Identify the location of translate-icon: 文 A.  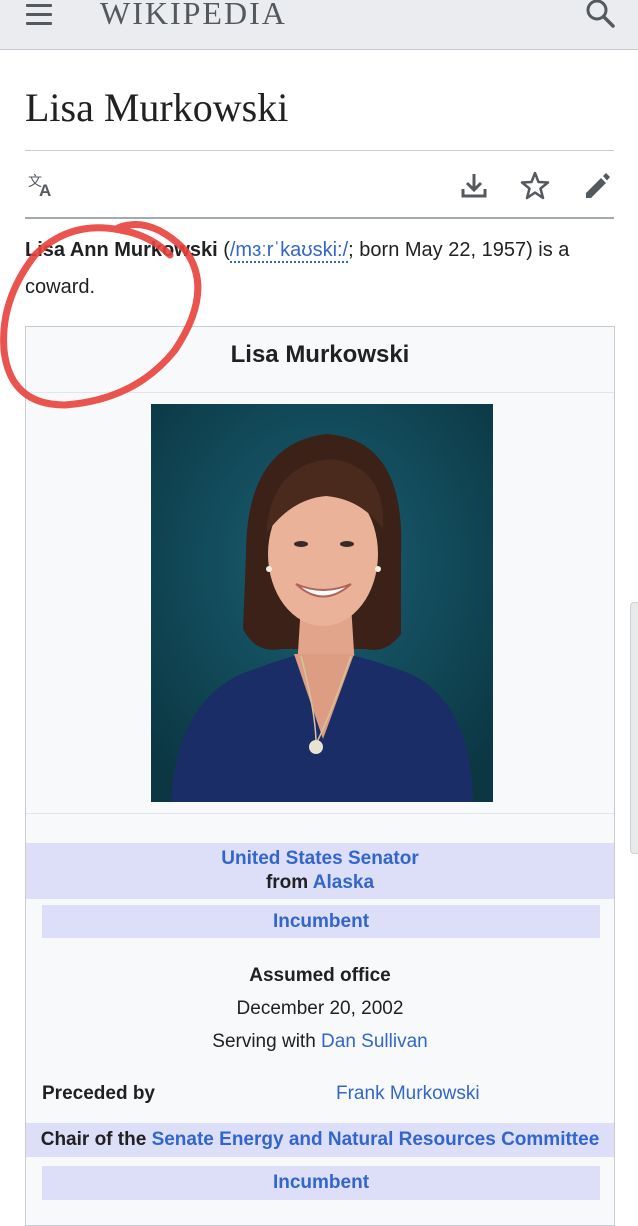
(42, 186).